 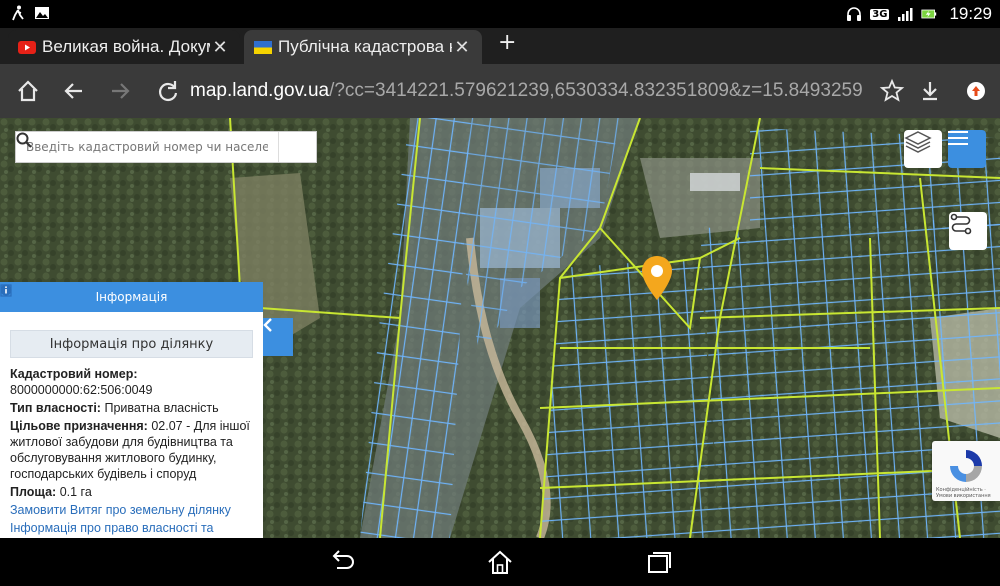 What do you see at coordinates (79, 426) in the screenshot?
I see `purpose-label: Цільове призначення:` at bounding box center [79, 426].